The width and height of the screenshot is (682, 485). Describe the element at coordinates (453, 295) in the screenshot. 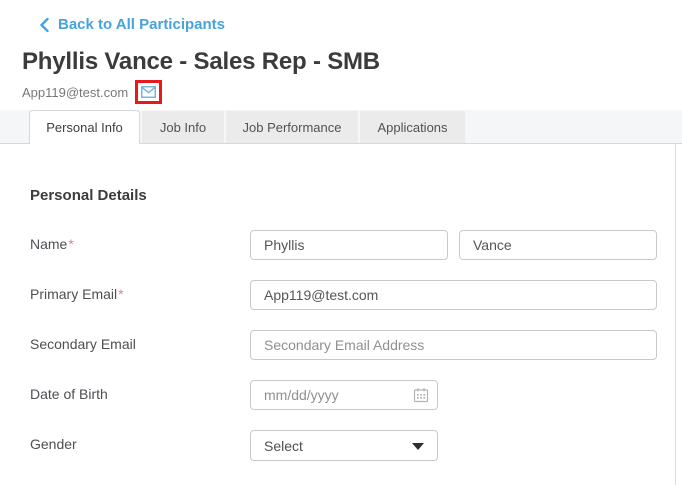

I see `primary-email-input` at that location.